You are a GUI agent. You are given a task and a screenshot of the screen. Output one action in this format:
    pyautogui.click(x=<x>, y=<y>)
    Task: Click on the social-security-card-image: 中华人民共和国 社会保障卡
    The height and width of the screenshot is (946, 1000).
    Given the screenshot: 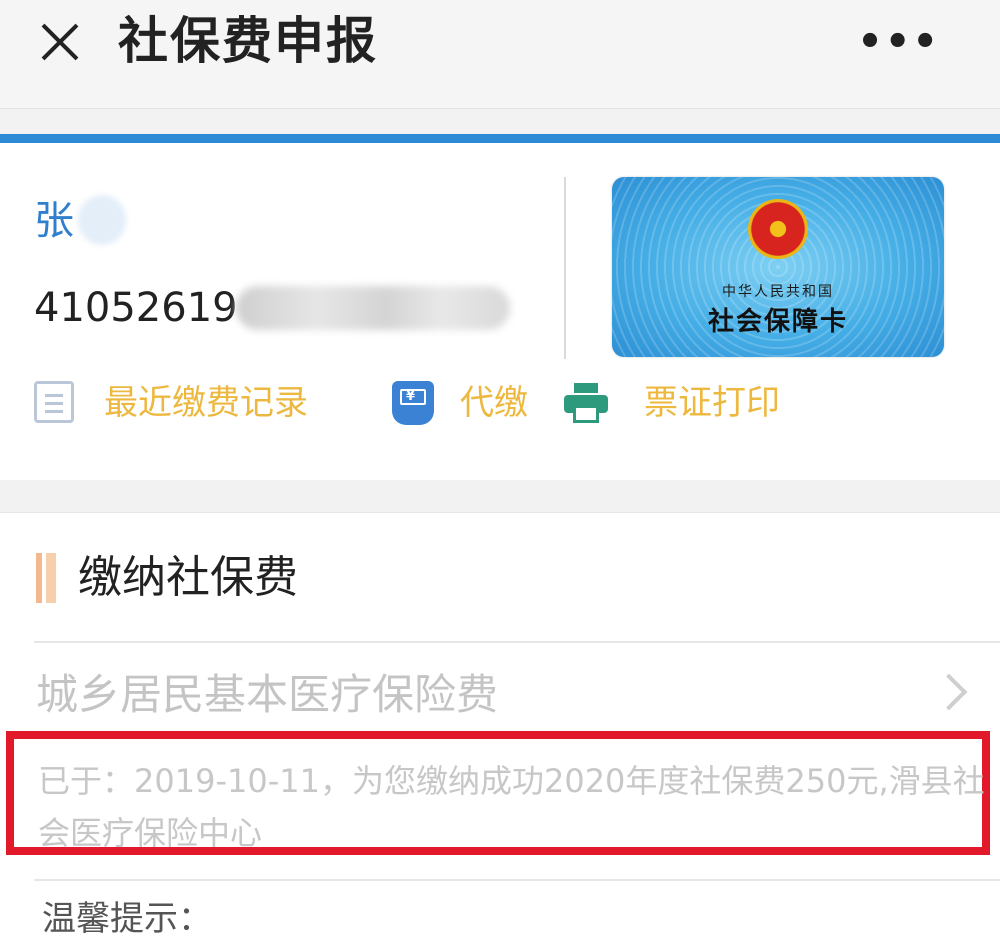 What is the action you would take?
    pyautogui.click(x=778, y=267)
    